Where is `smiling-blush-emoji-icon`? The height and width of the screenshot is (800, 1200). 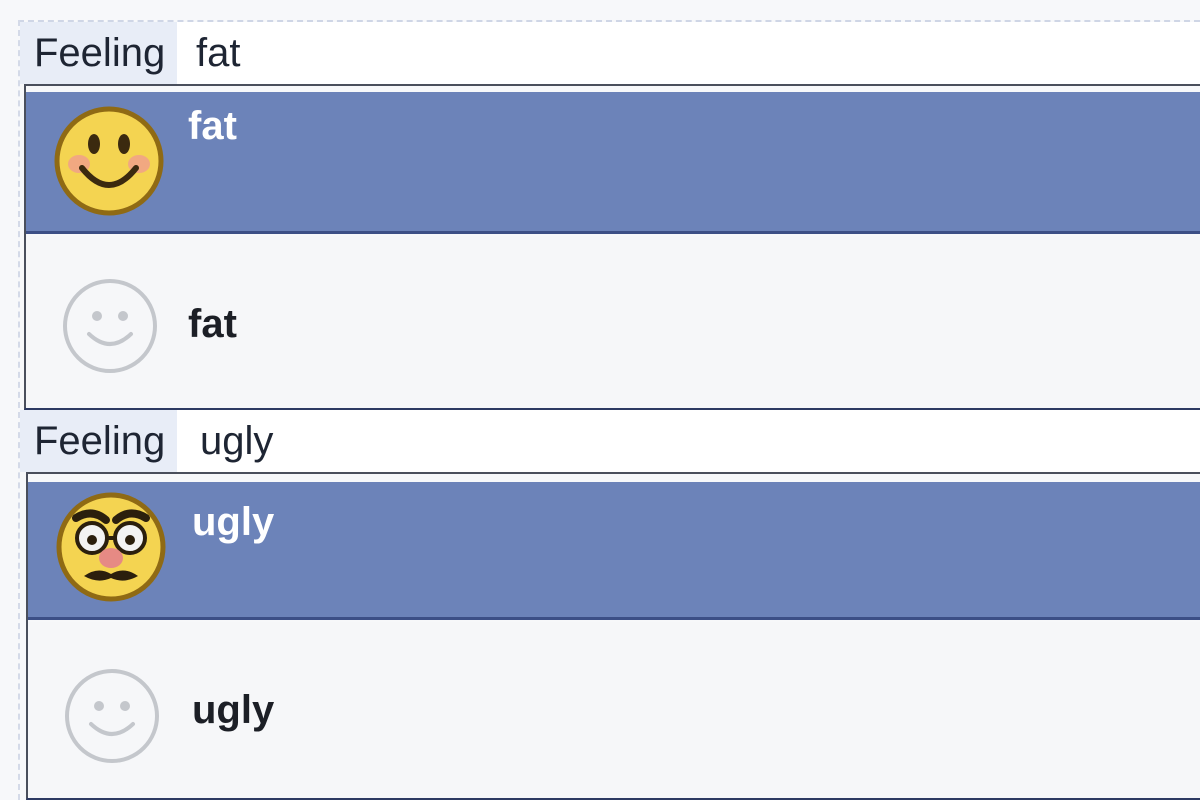 smiling-blush-emoji-icon is located at coordinates (109, 161).